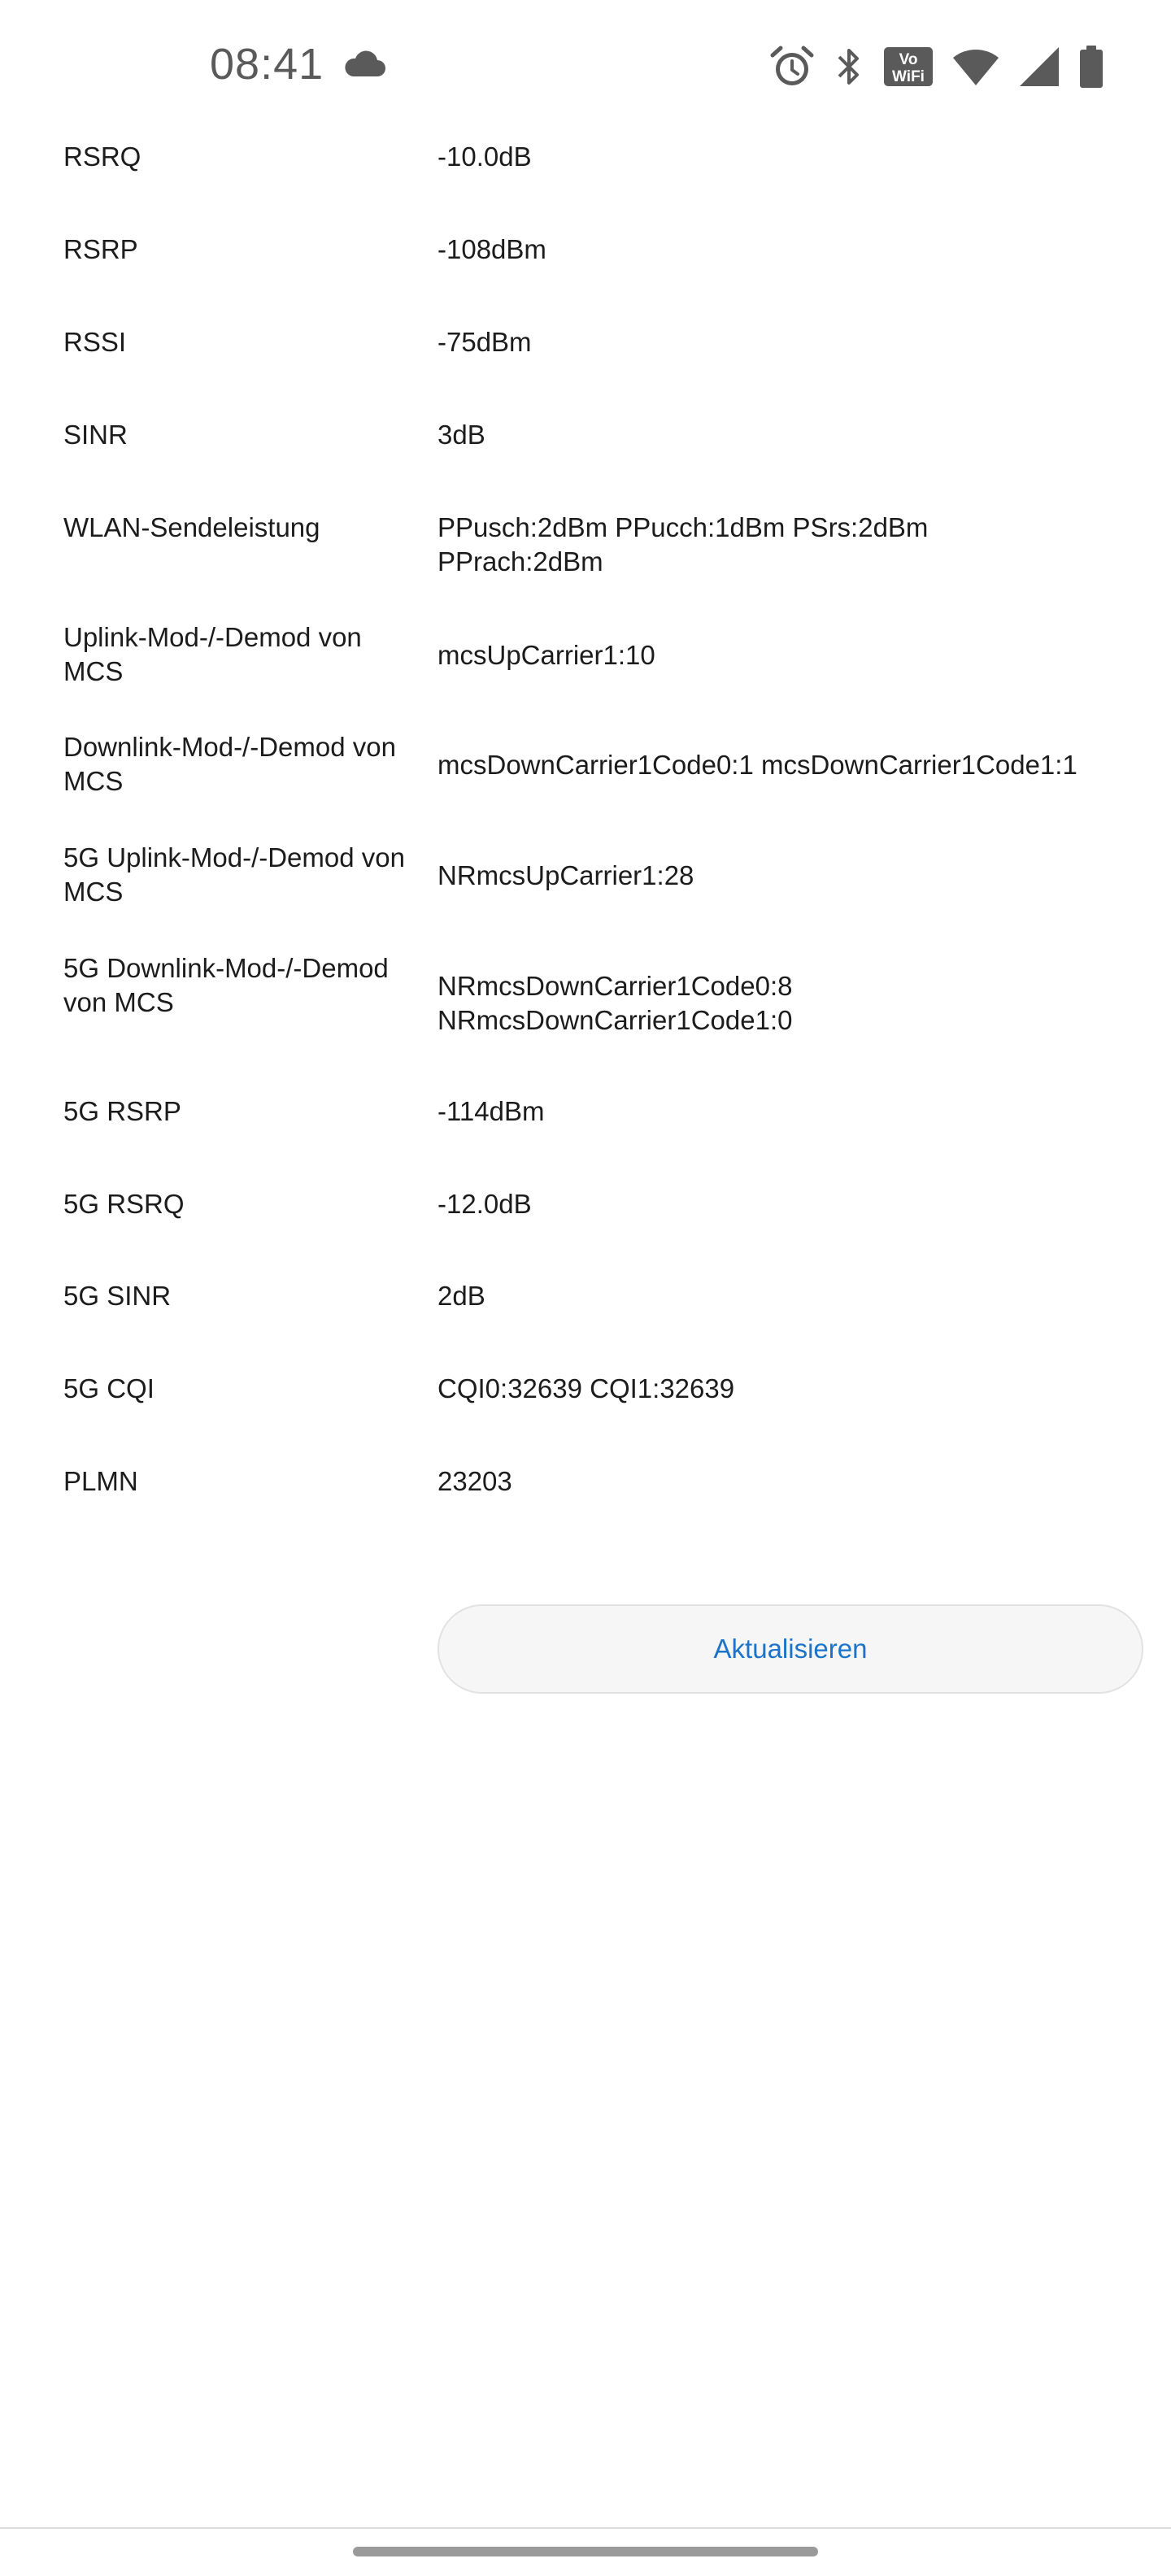 This screenshot has width=1171, height=2576. Describe the element at coordinates (101, 1481) in the screenshot. I see `info-label: PLMN` at that location.